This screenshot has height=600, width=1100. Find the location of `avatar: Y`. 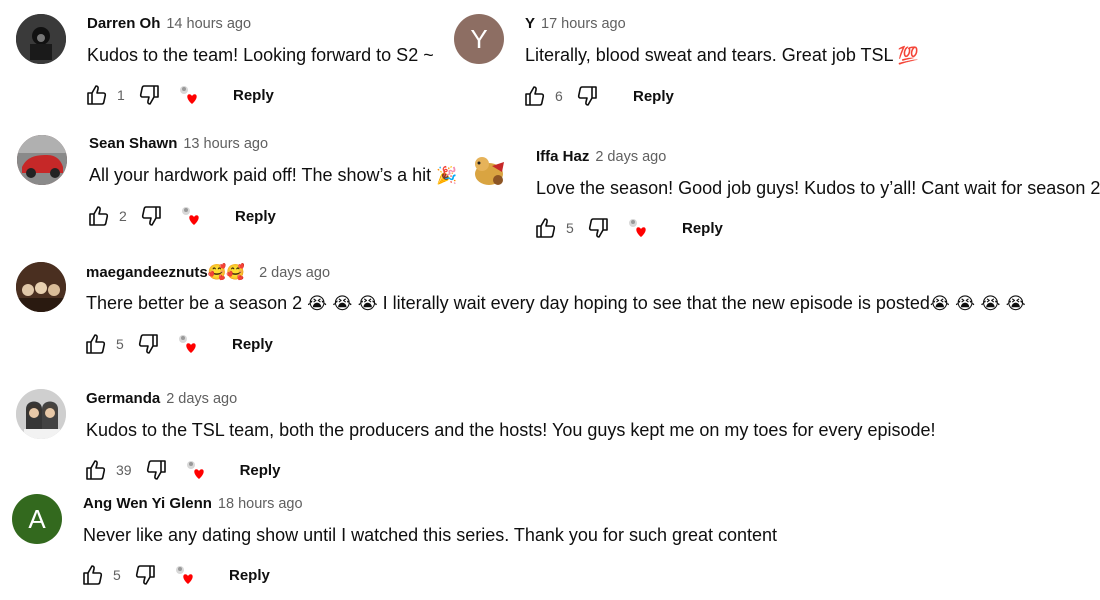

avatar: Y is located at coordinates (479, 39).